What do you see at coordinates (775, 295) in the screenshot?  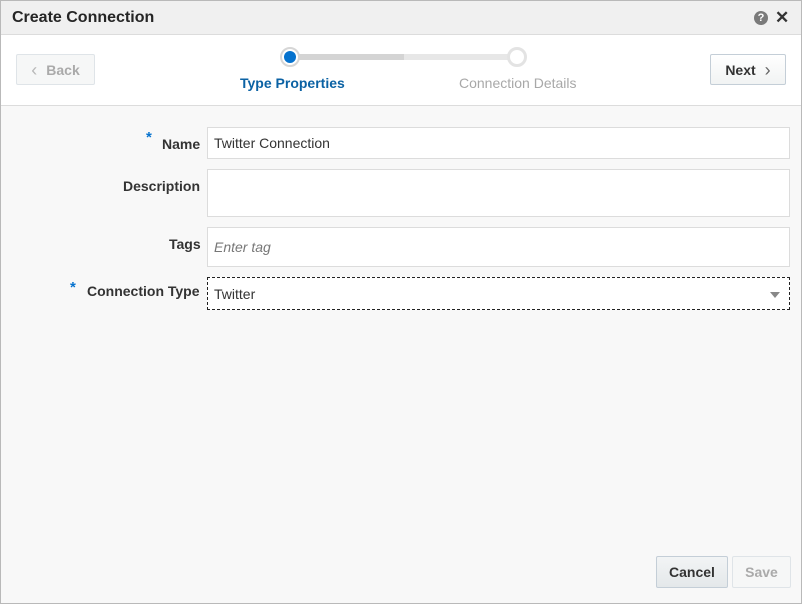 I see `dropdown-arrow-icon` at bounding box center [775, 295].